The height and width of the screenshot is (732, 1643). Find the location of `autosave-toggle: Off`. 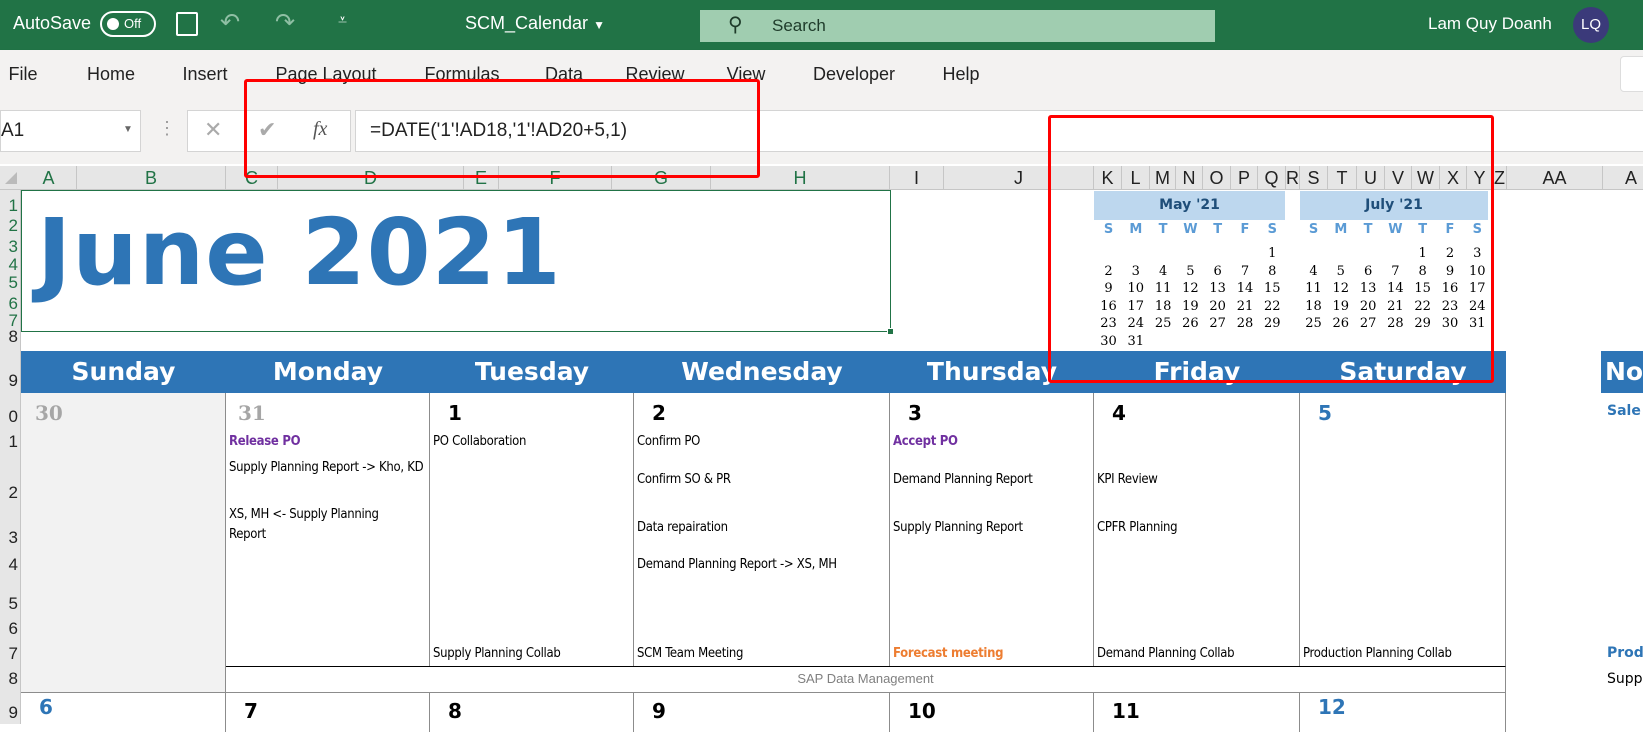

autosave-toggle: Off is located at coordinates (128, 24).